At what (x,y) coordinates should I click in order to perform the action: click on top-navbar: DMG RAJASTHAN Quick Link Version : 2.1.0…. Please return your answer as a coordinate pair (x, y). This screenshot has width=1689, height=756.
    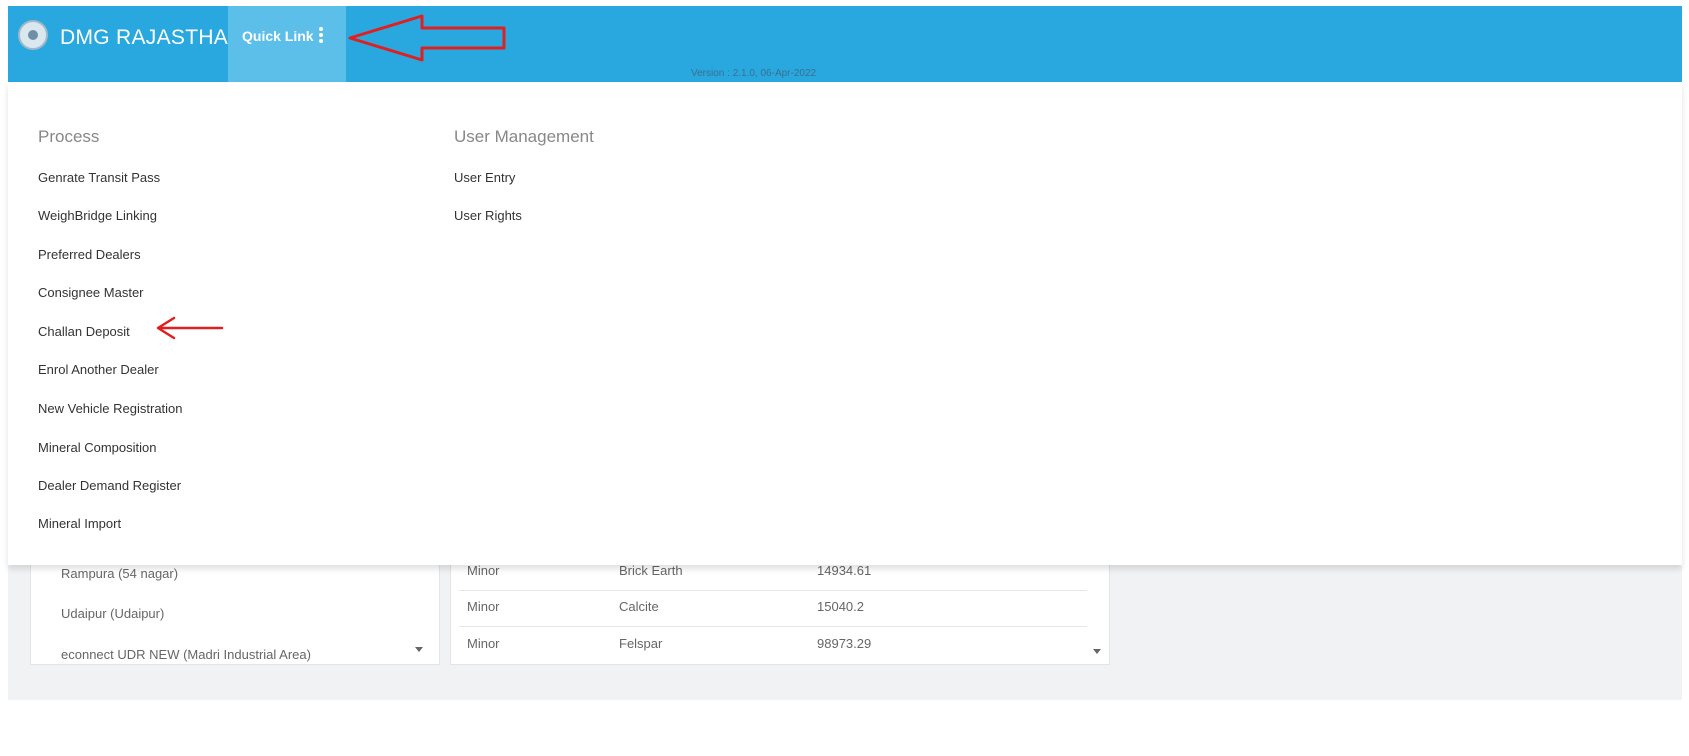
    Looking at the image, I should click on (845, 44).